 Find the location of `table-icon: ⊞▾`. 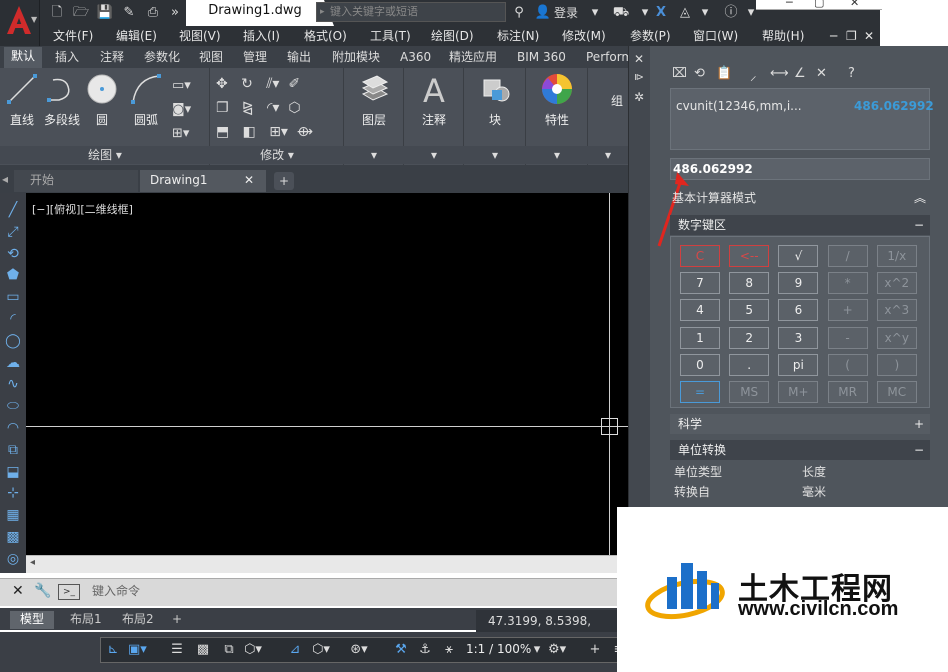

table-icon: ⊞▾ is located at coordinates (187, 134).